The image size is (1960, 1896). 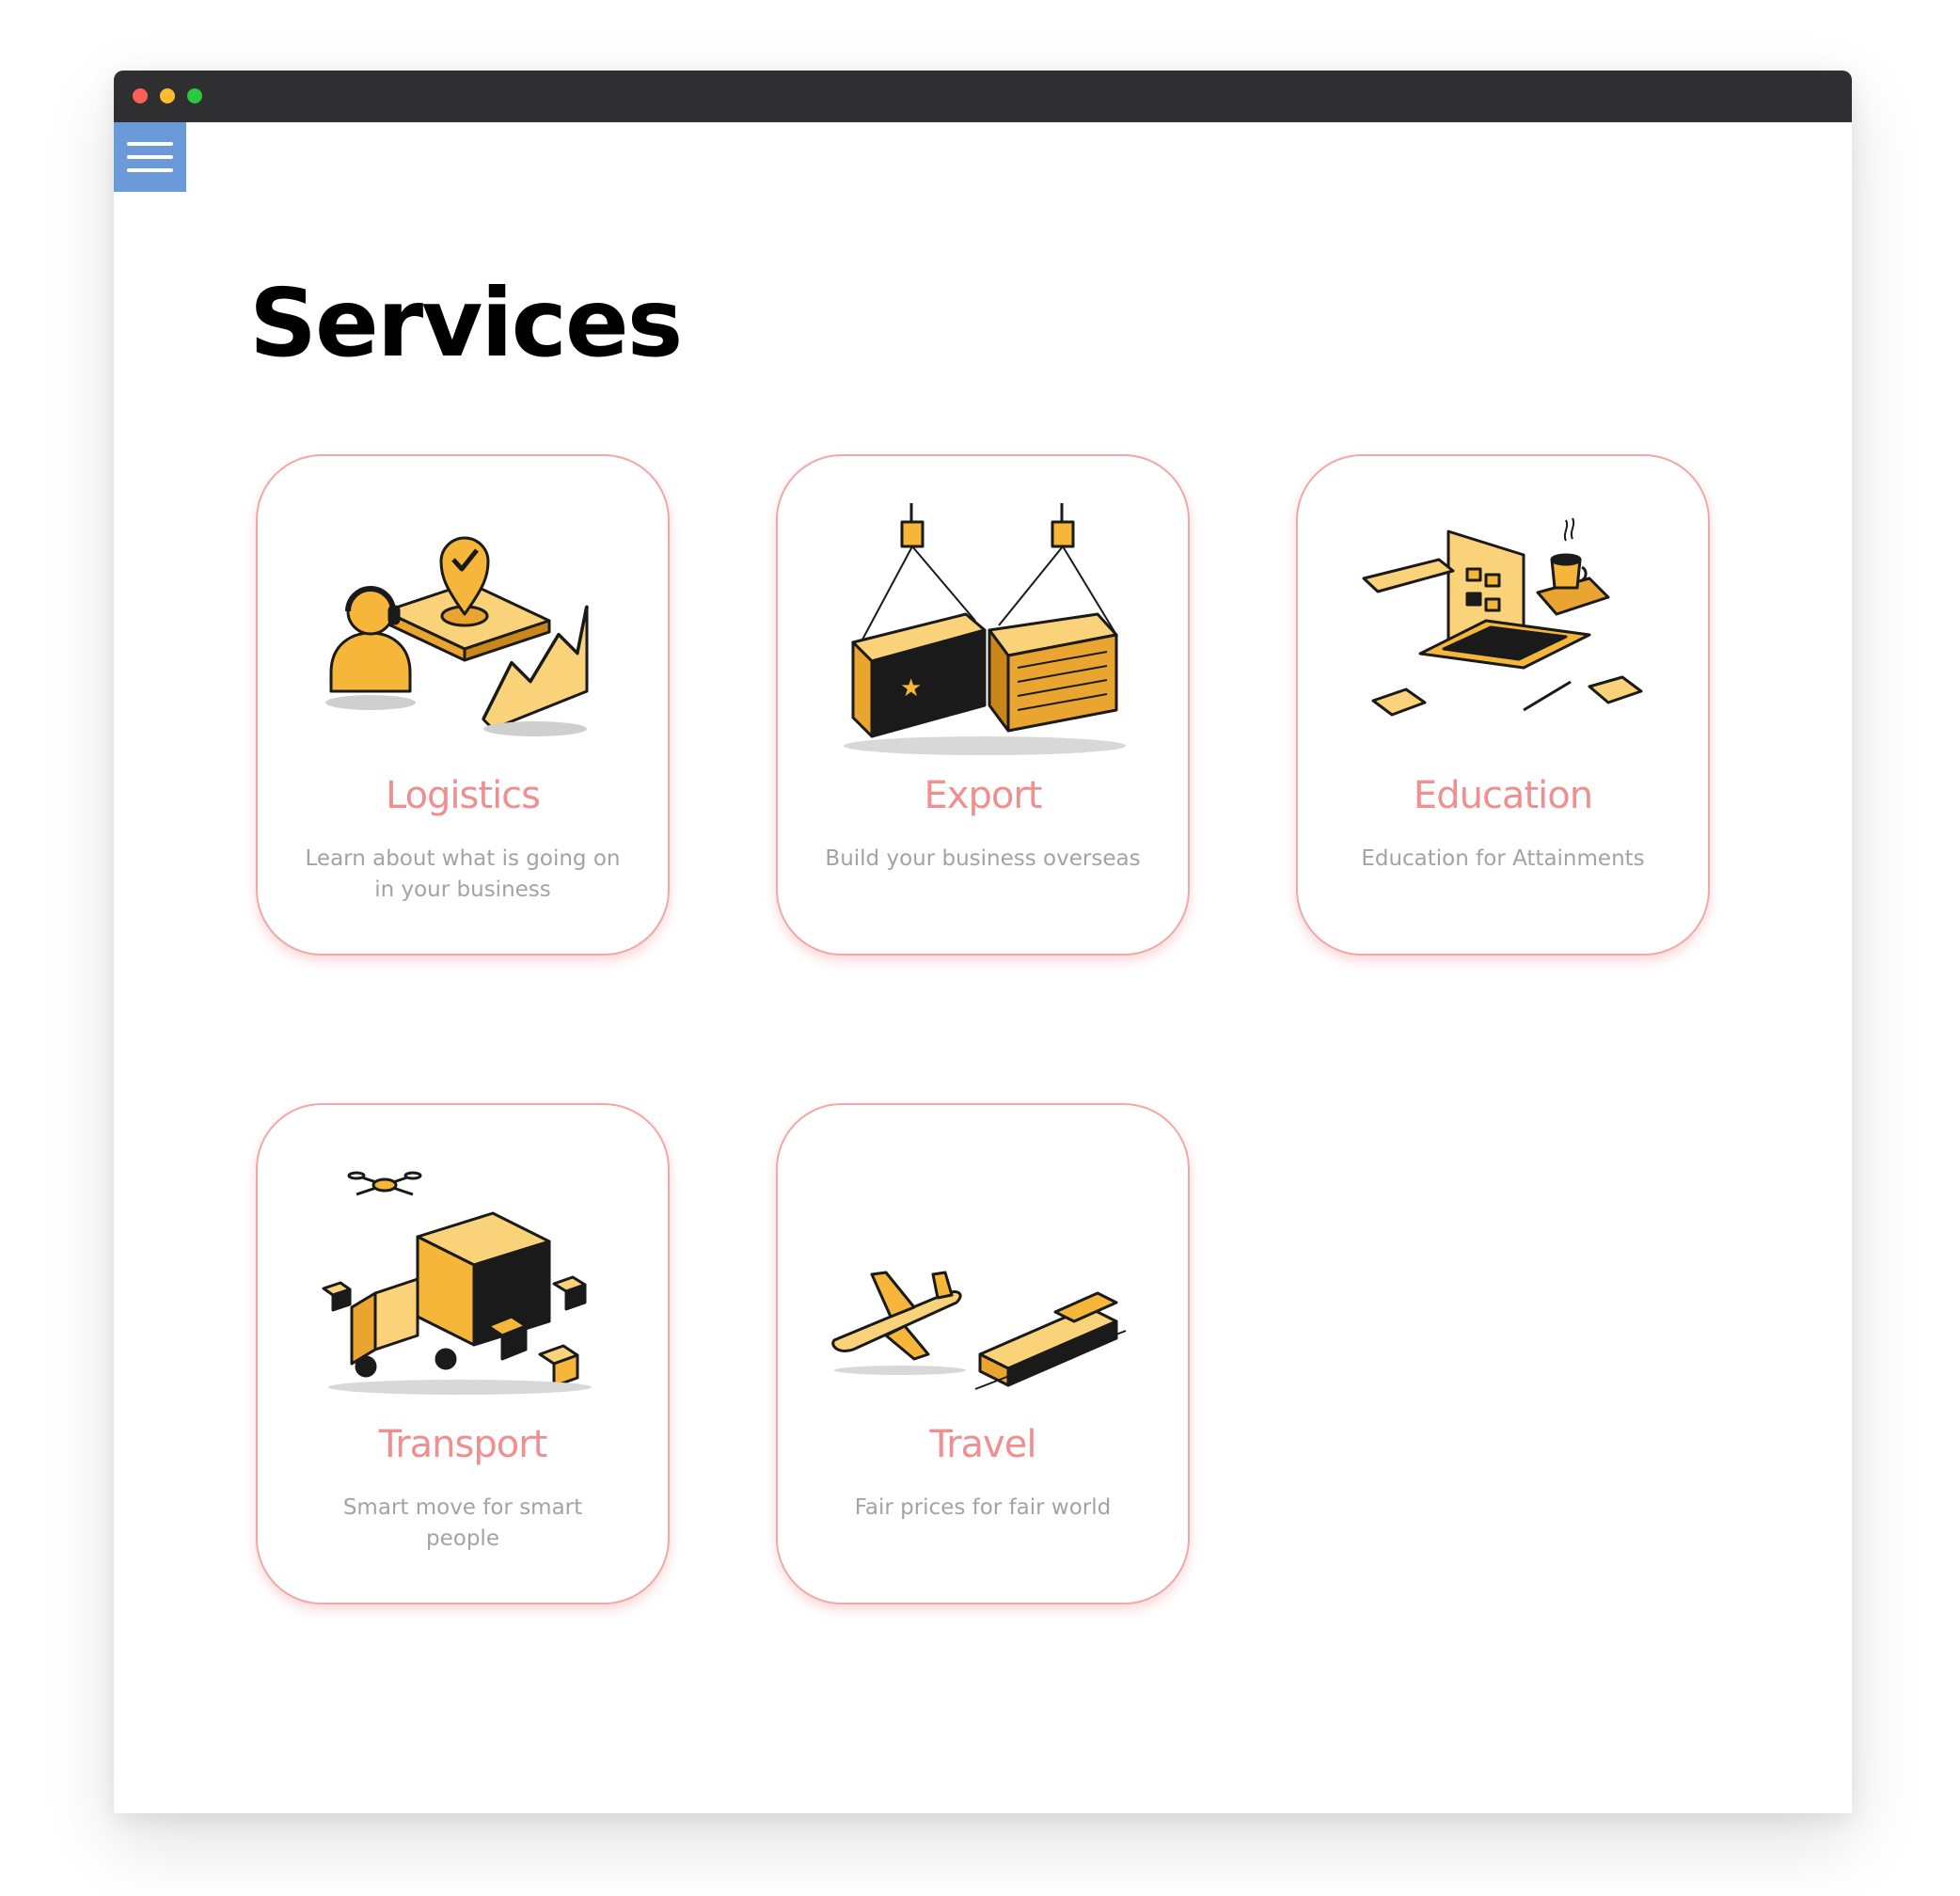 What do you see at coordinates (457, 1283) in the screenshot?
I see `transport-truck-illustration-icon` at bounding box center [457, 1283].